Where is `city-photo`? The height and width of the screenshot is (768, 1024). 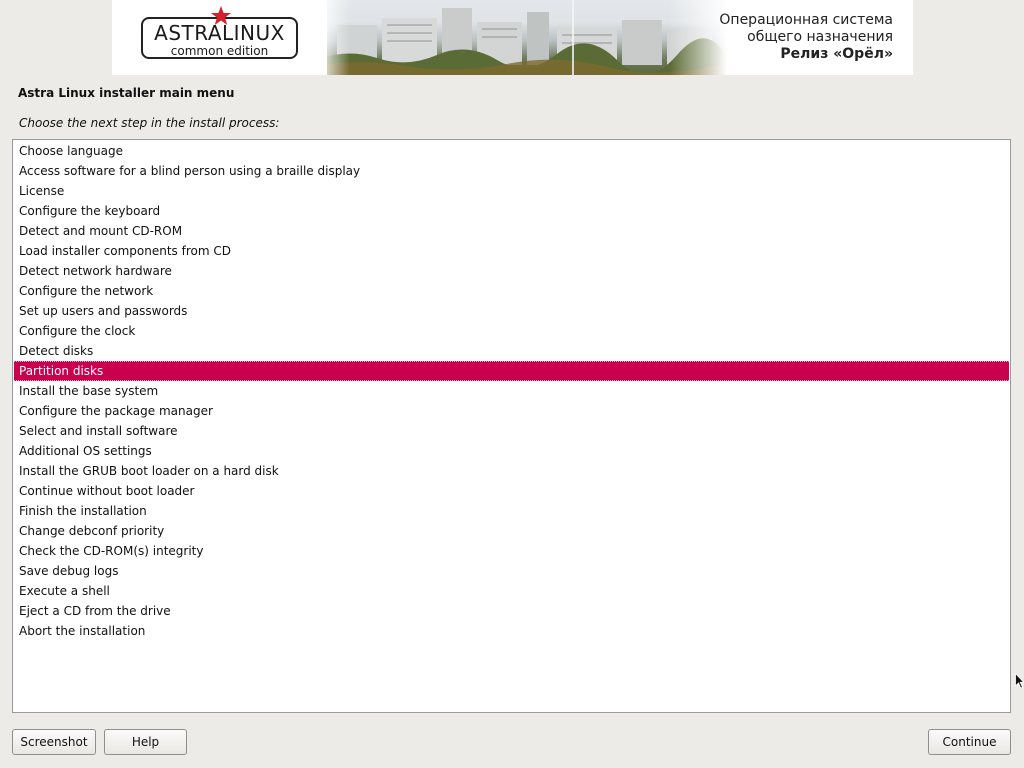
city-photo is located at coordinates (522, 37).